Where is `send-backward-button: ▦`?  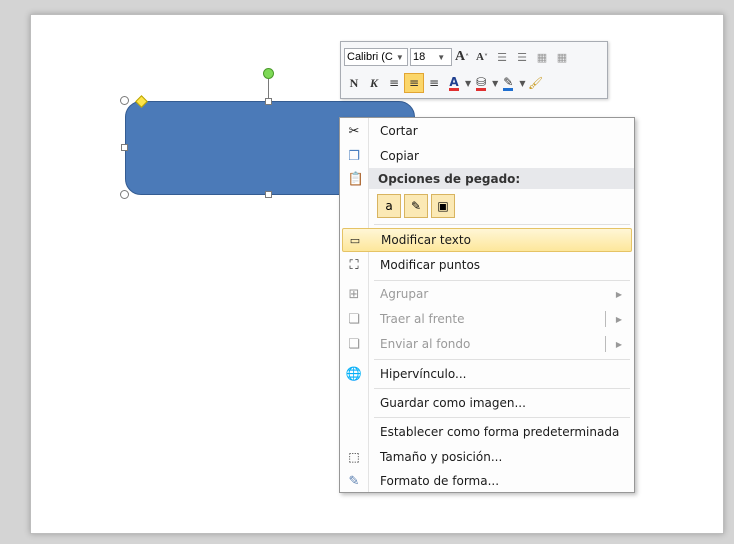 send-backward-button: ▦ is located at coordinates (562, 57).